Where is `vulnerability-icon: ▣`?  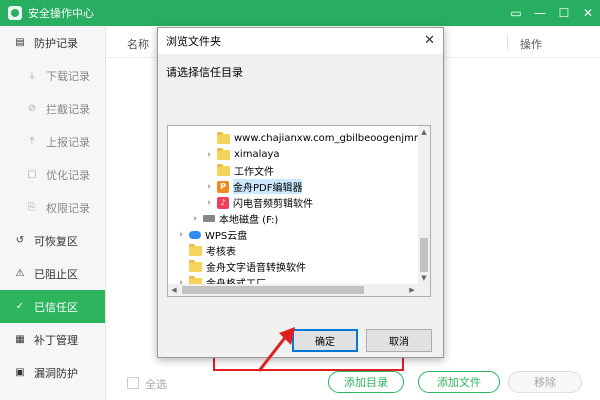
vulnerability-icon: ▣ is located at coordinates (20, 372).